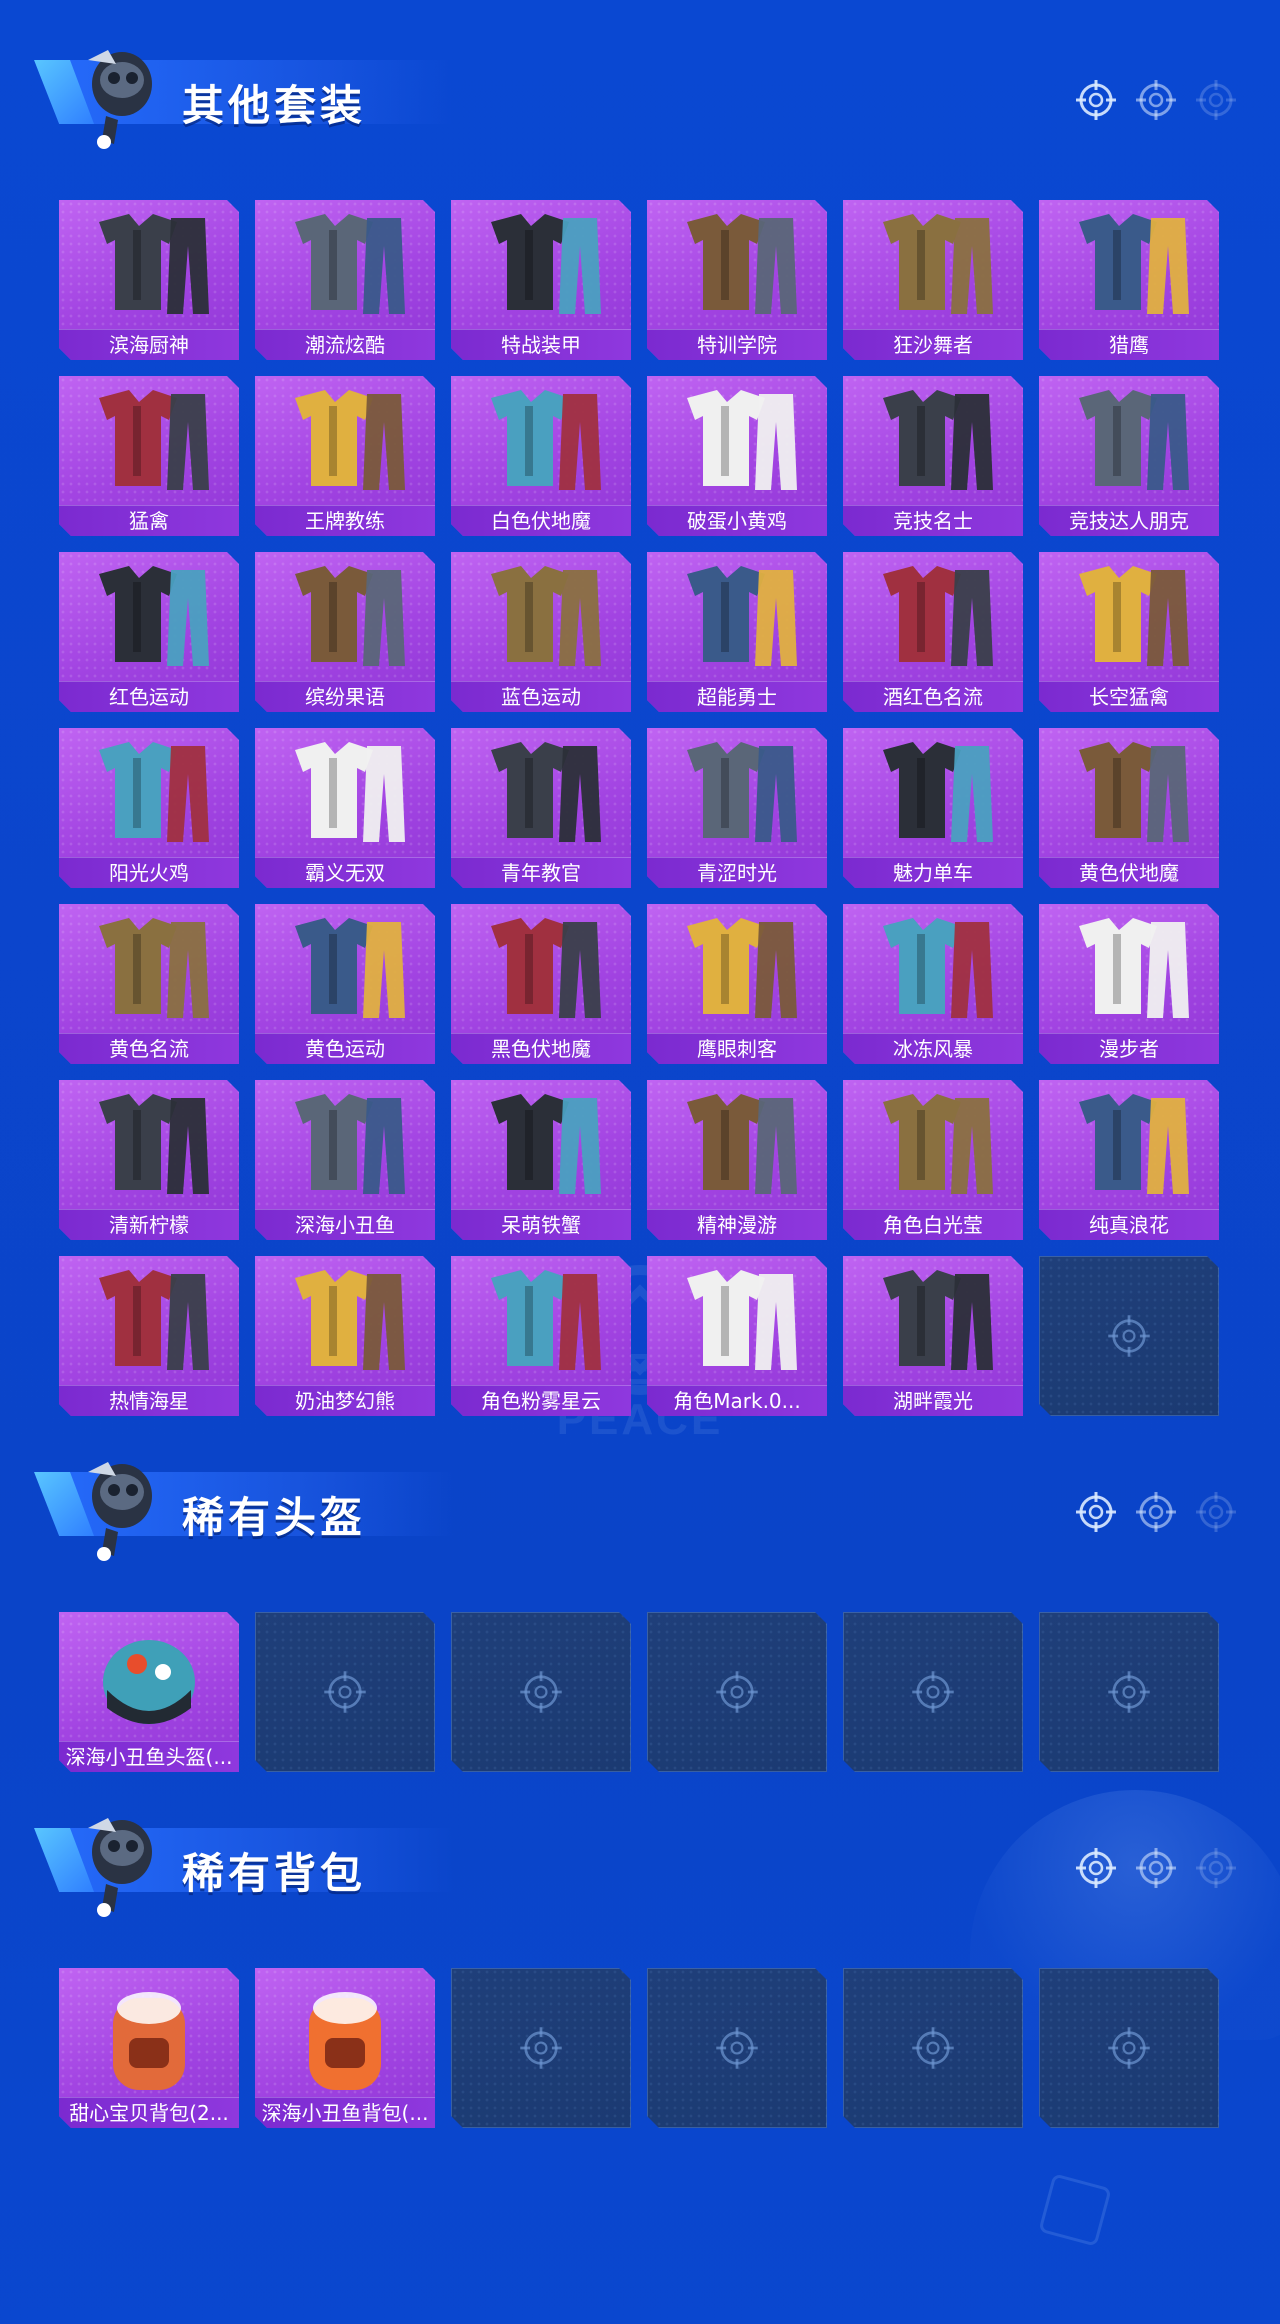 This screenshot has width=1280, height=2324. I want to click on item-card: 白色伏地魔, so click(541, 456).